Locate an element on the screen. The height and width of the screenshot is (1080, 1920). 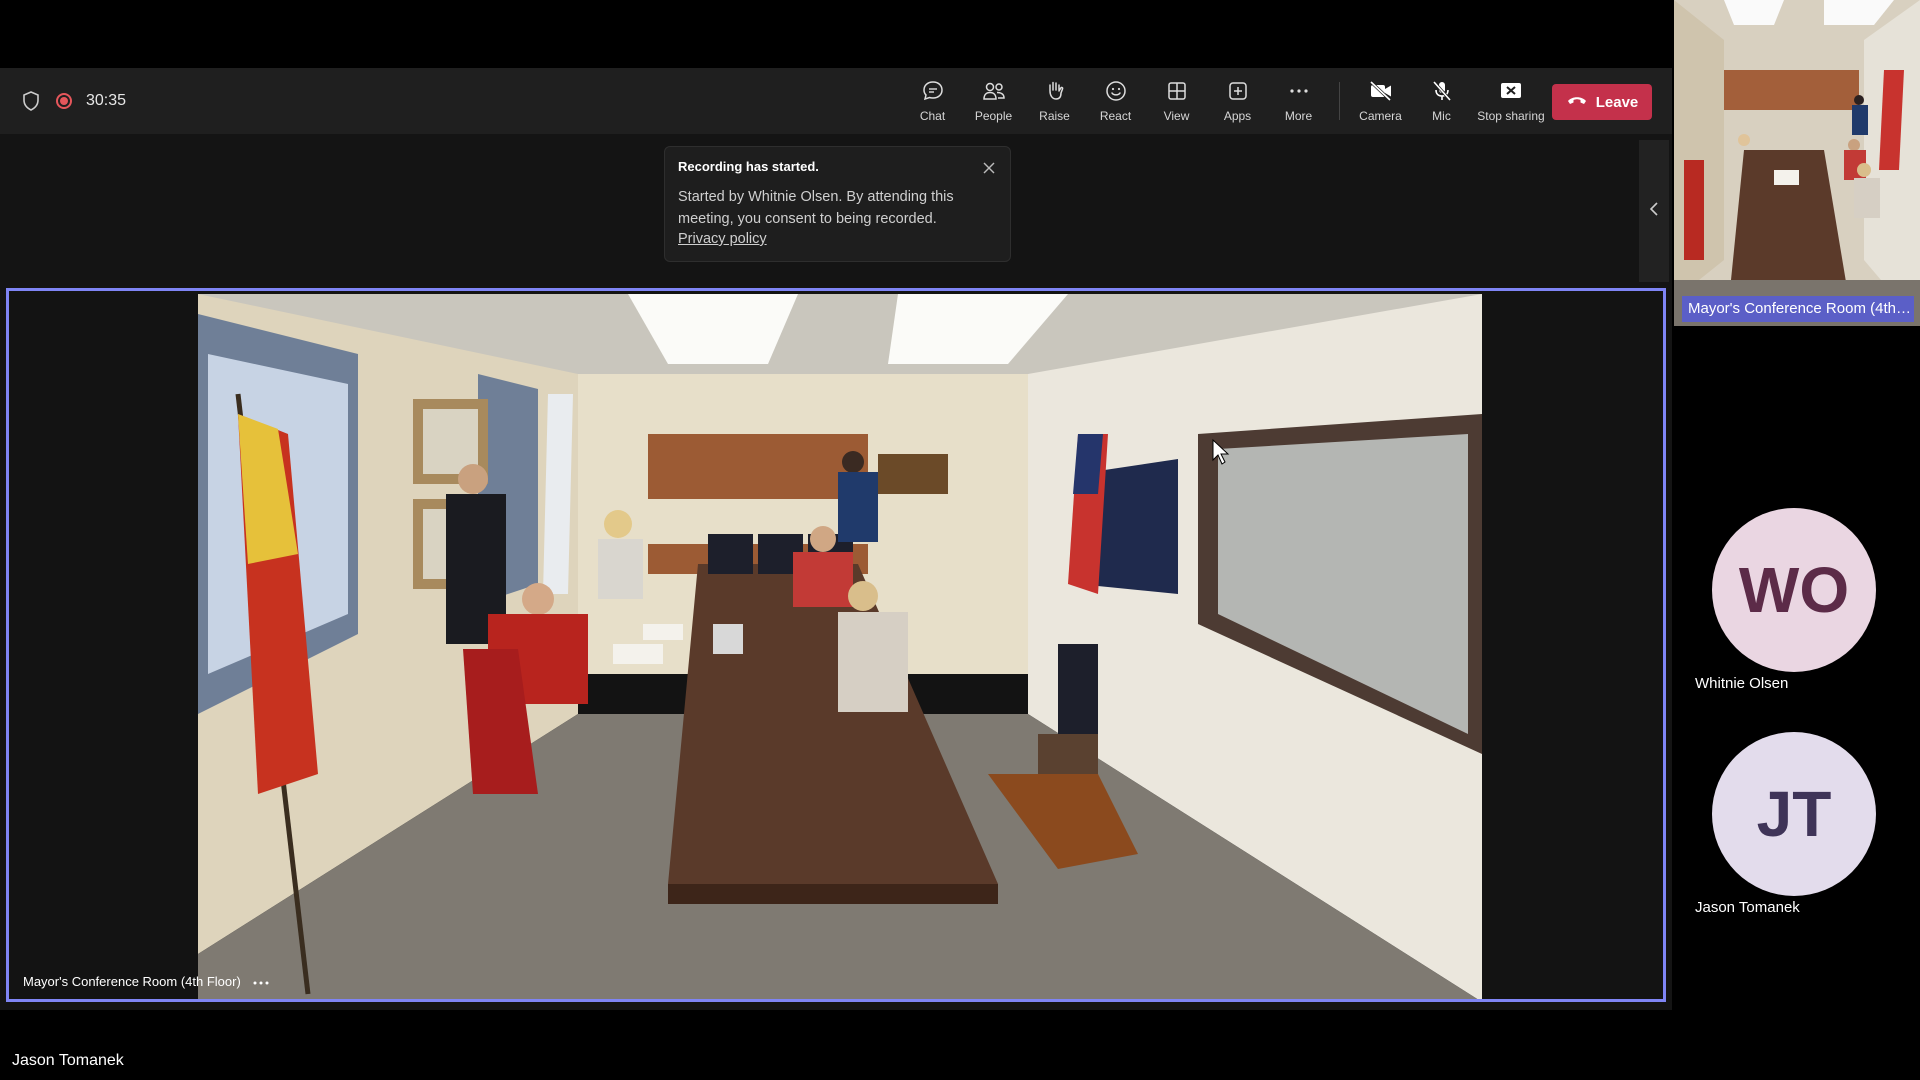
phone-hangup-icon is located at coordinates (1577, 102).